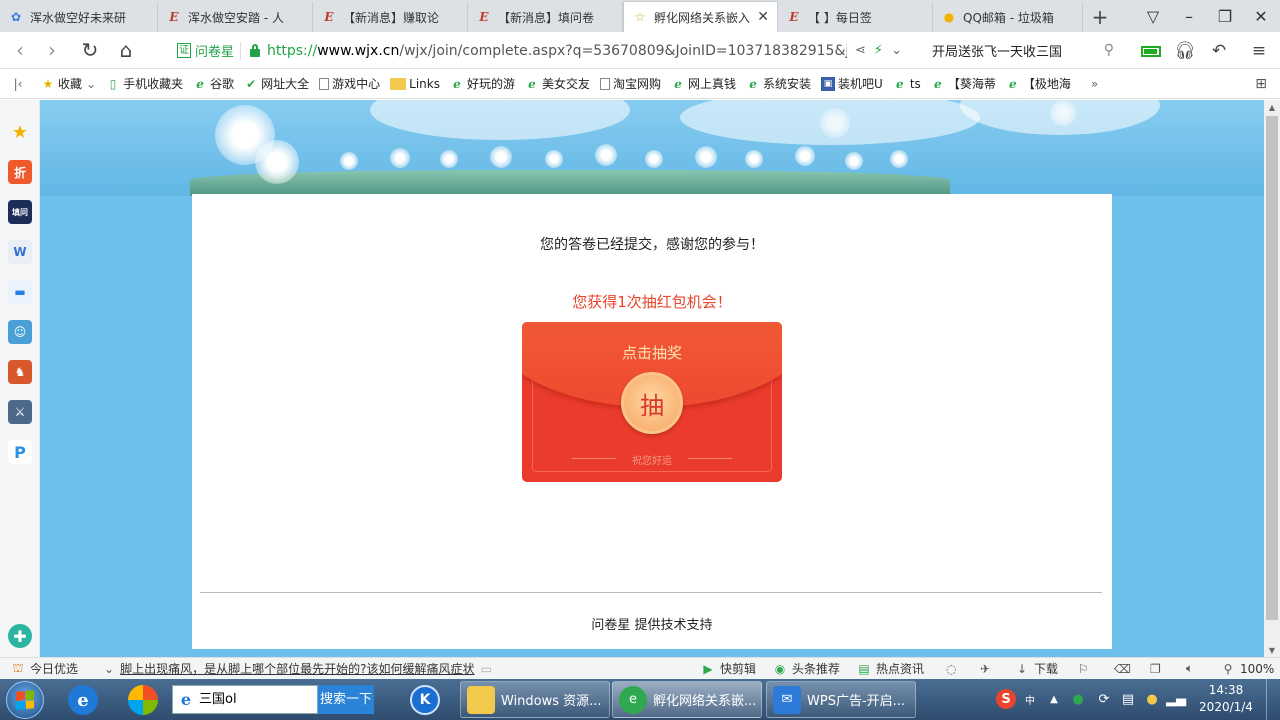 The width and height of the screenshot is (1280, 720). I want to click on bookmark-manager-icon: ⊞, so click(1261, 84).